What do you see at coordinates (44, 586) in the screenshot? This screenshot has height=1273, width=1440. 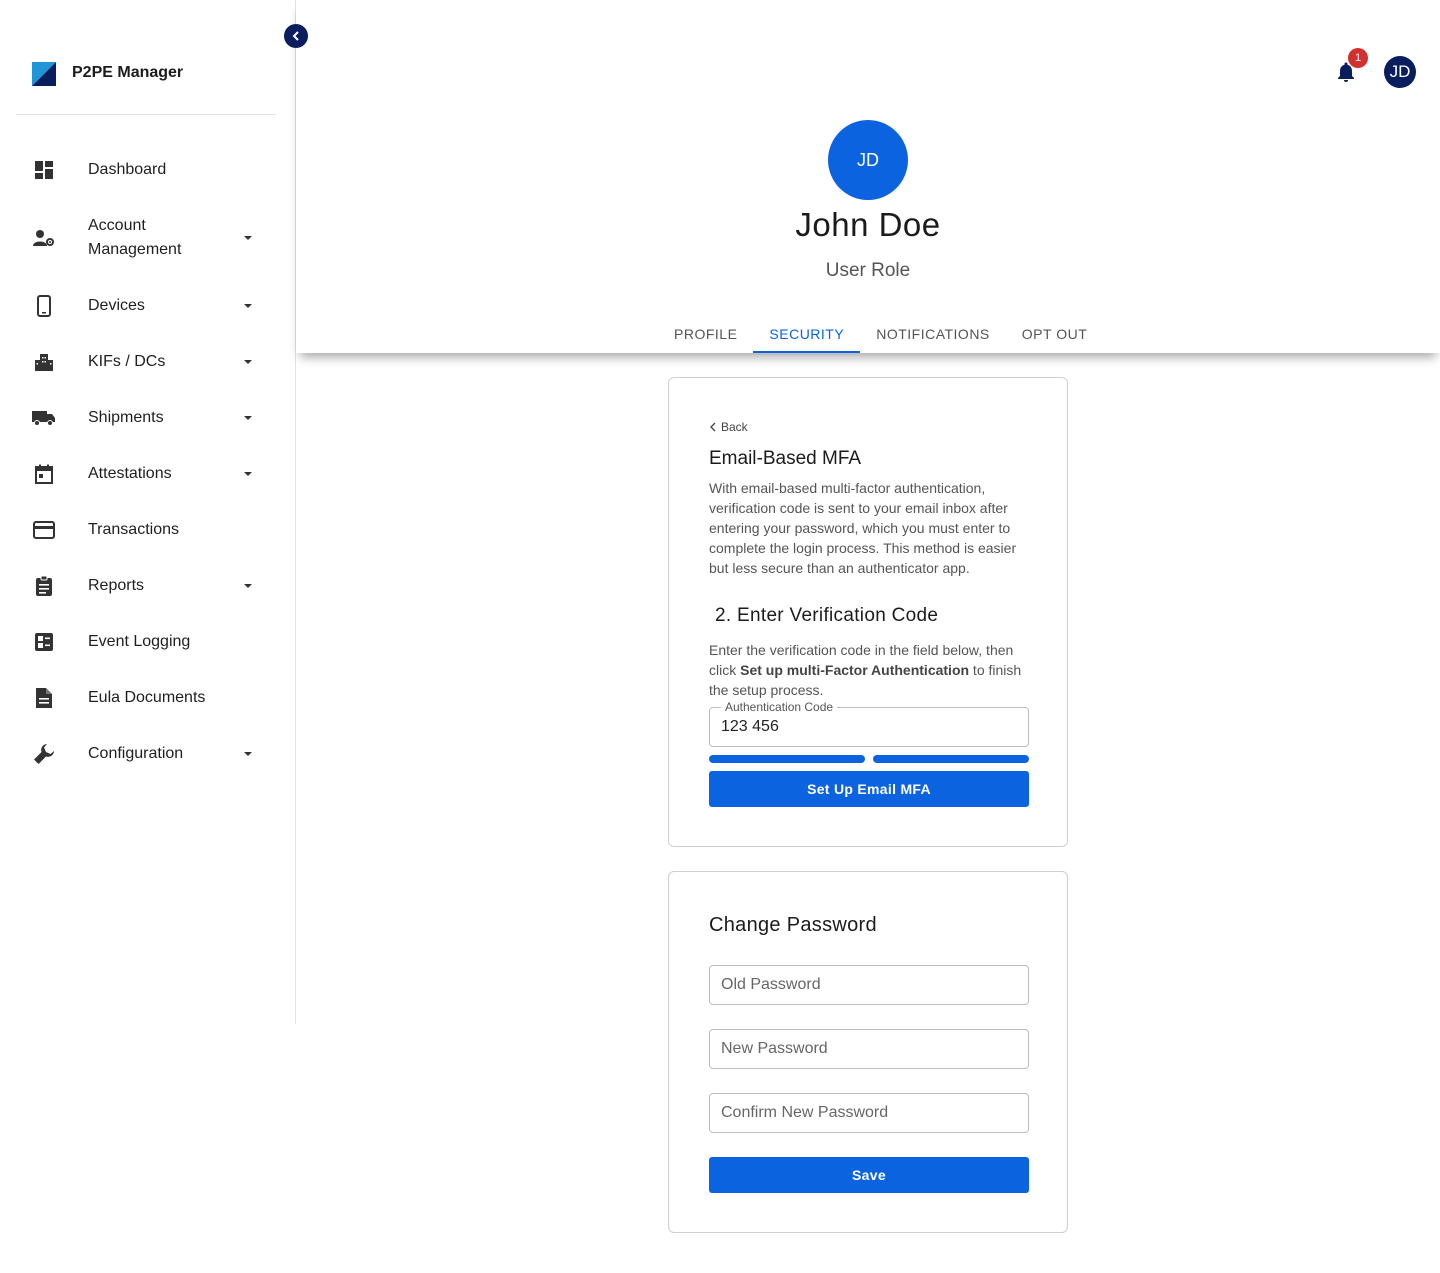 I see `clipboard-icon` at bounding box center [44, 586].